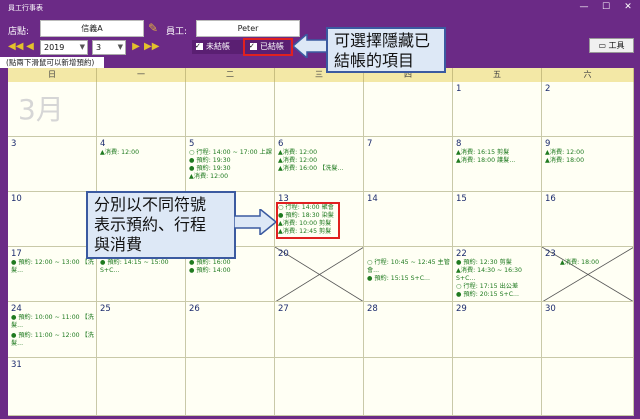 The image size is (640, 419). What do you see at coordinates (588, 75) in the screenshot?
I see `weekday-sat: 六` at bounding box center [588, 75].